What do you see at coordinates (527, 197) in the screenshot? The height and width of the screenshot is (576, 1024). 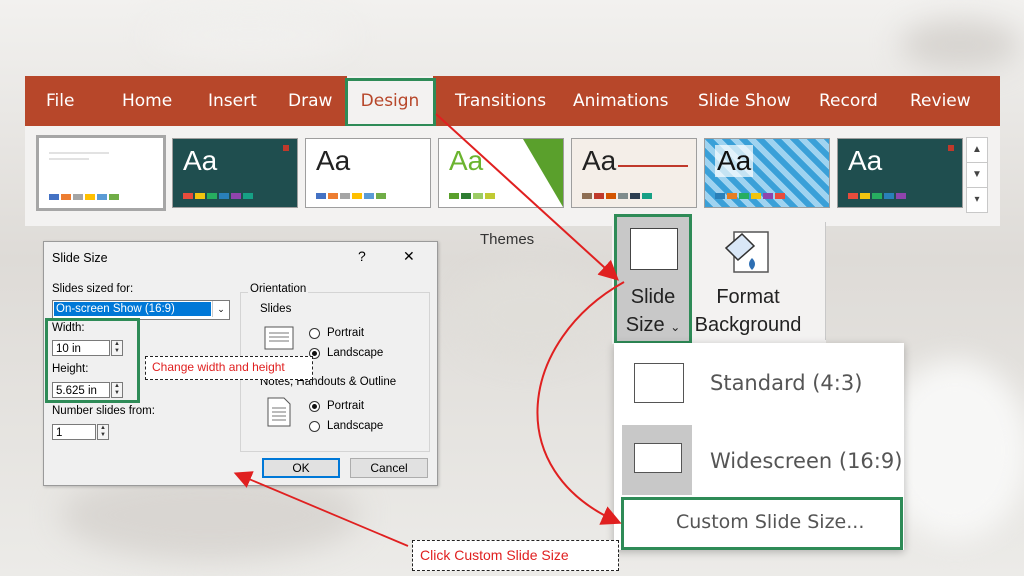 I see `arrow-design-to-slide-size` at bounding box center [527, 197].